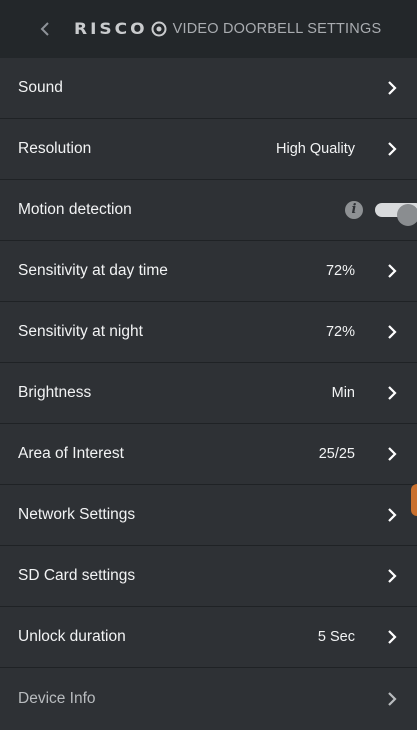 The height and width of the screenshot is (730, 417). I want to click on info-icon: i, so click(354, 210).